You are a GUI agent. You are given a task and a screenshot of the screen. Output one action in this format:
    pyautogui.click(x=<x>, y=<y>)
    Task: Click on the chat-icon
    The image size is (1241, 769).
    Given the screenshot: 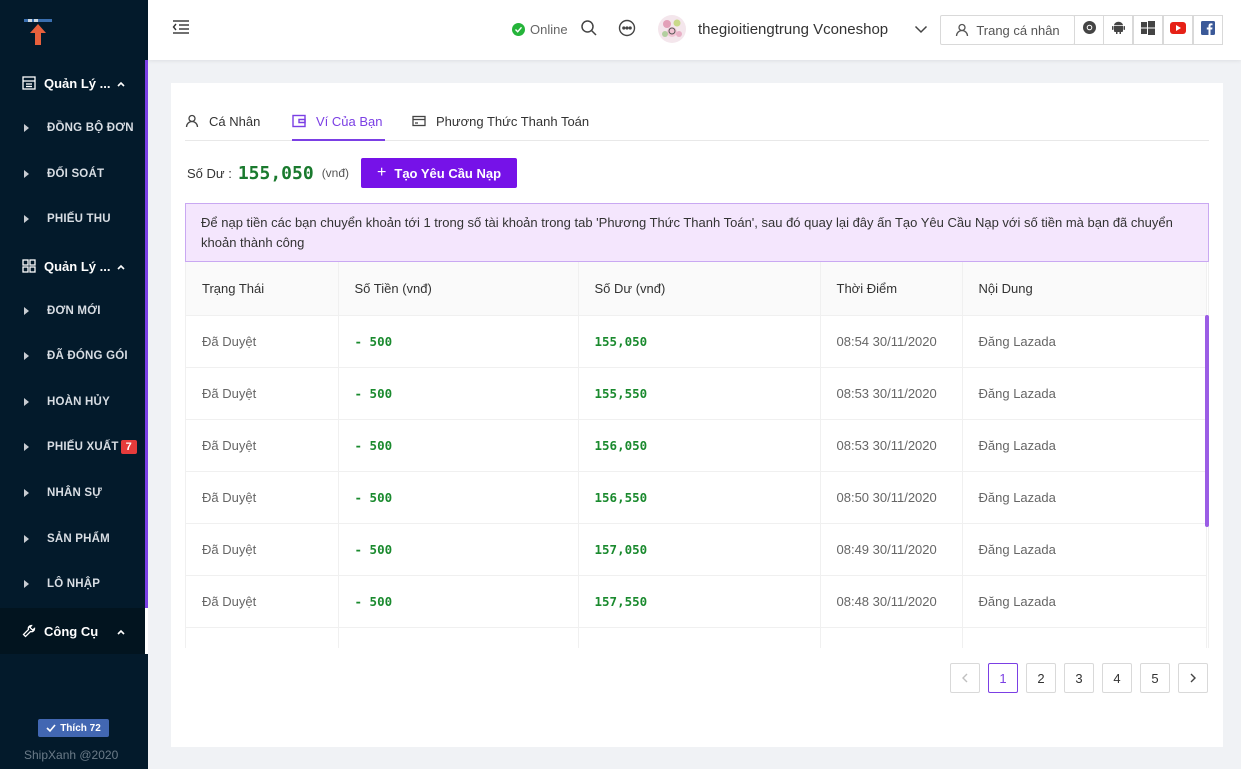 What is the action you would take?
    pyautogui.click(x=627, y=28)
    